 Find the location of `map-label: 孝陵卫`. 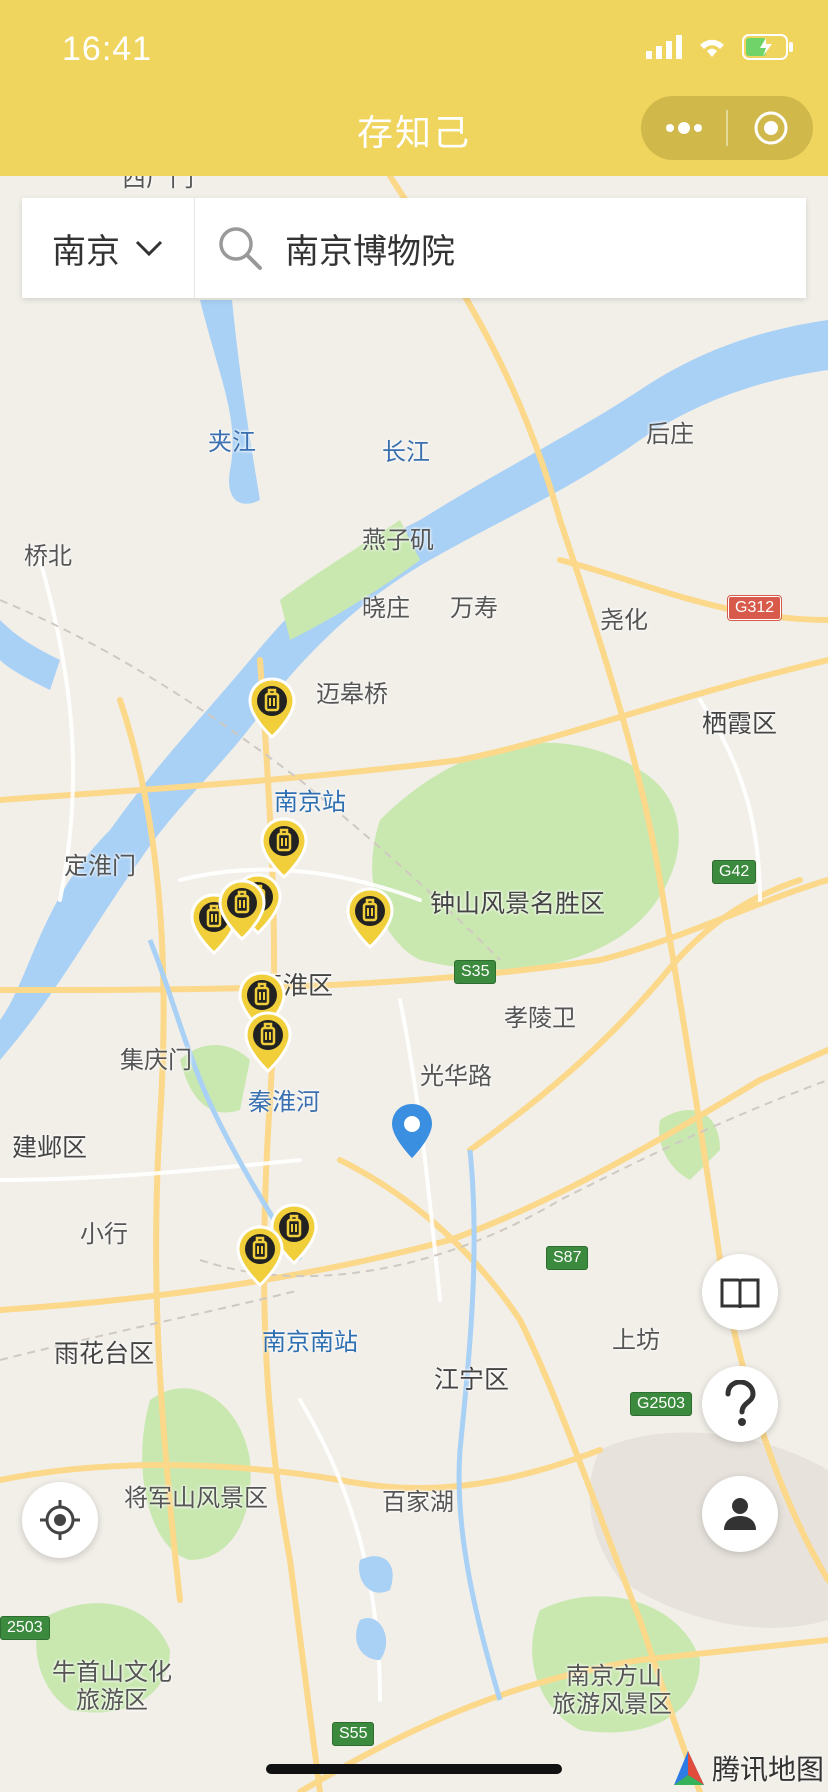

map-label: 孝陵卫 is located at coordinates (540, 1018).